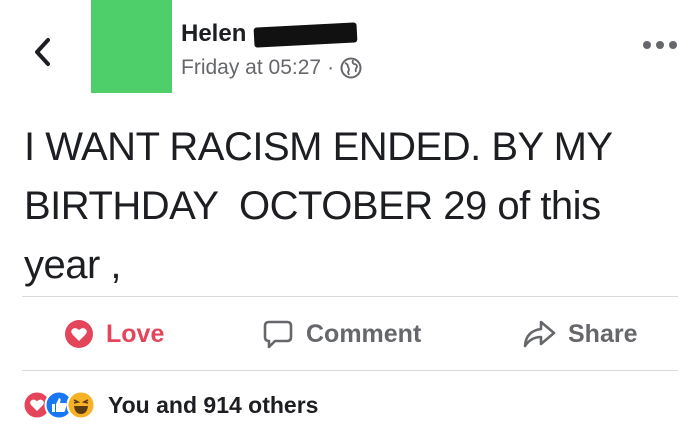 The height and width of the screenshot is (439, 700). Describe the element at coordinates (59, 405) in the screenshot. I see `reaction-icons` at that location.